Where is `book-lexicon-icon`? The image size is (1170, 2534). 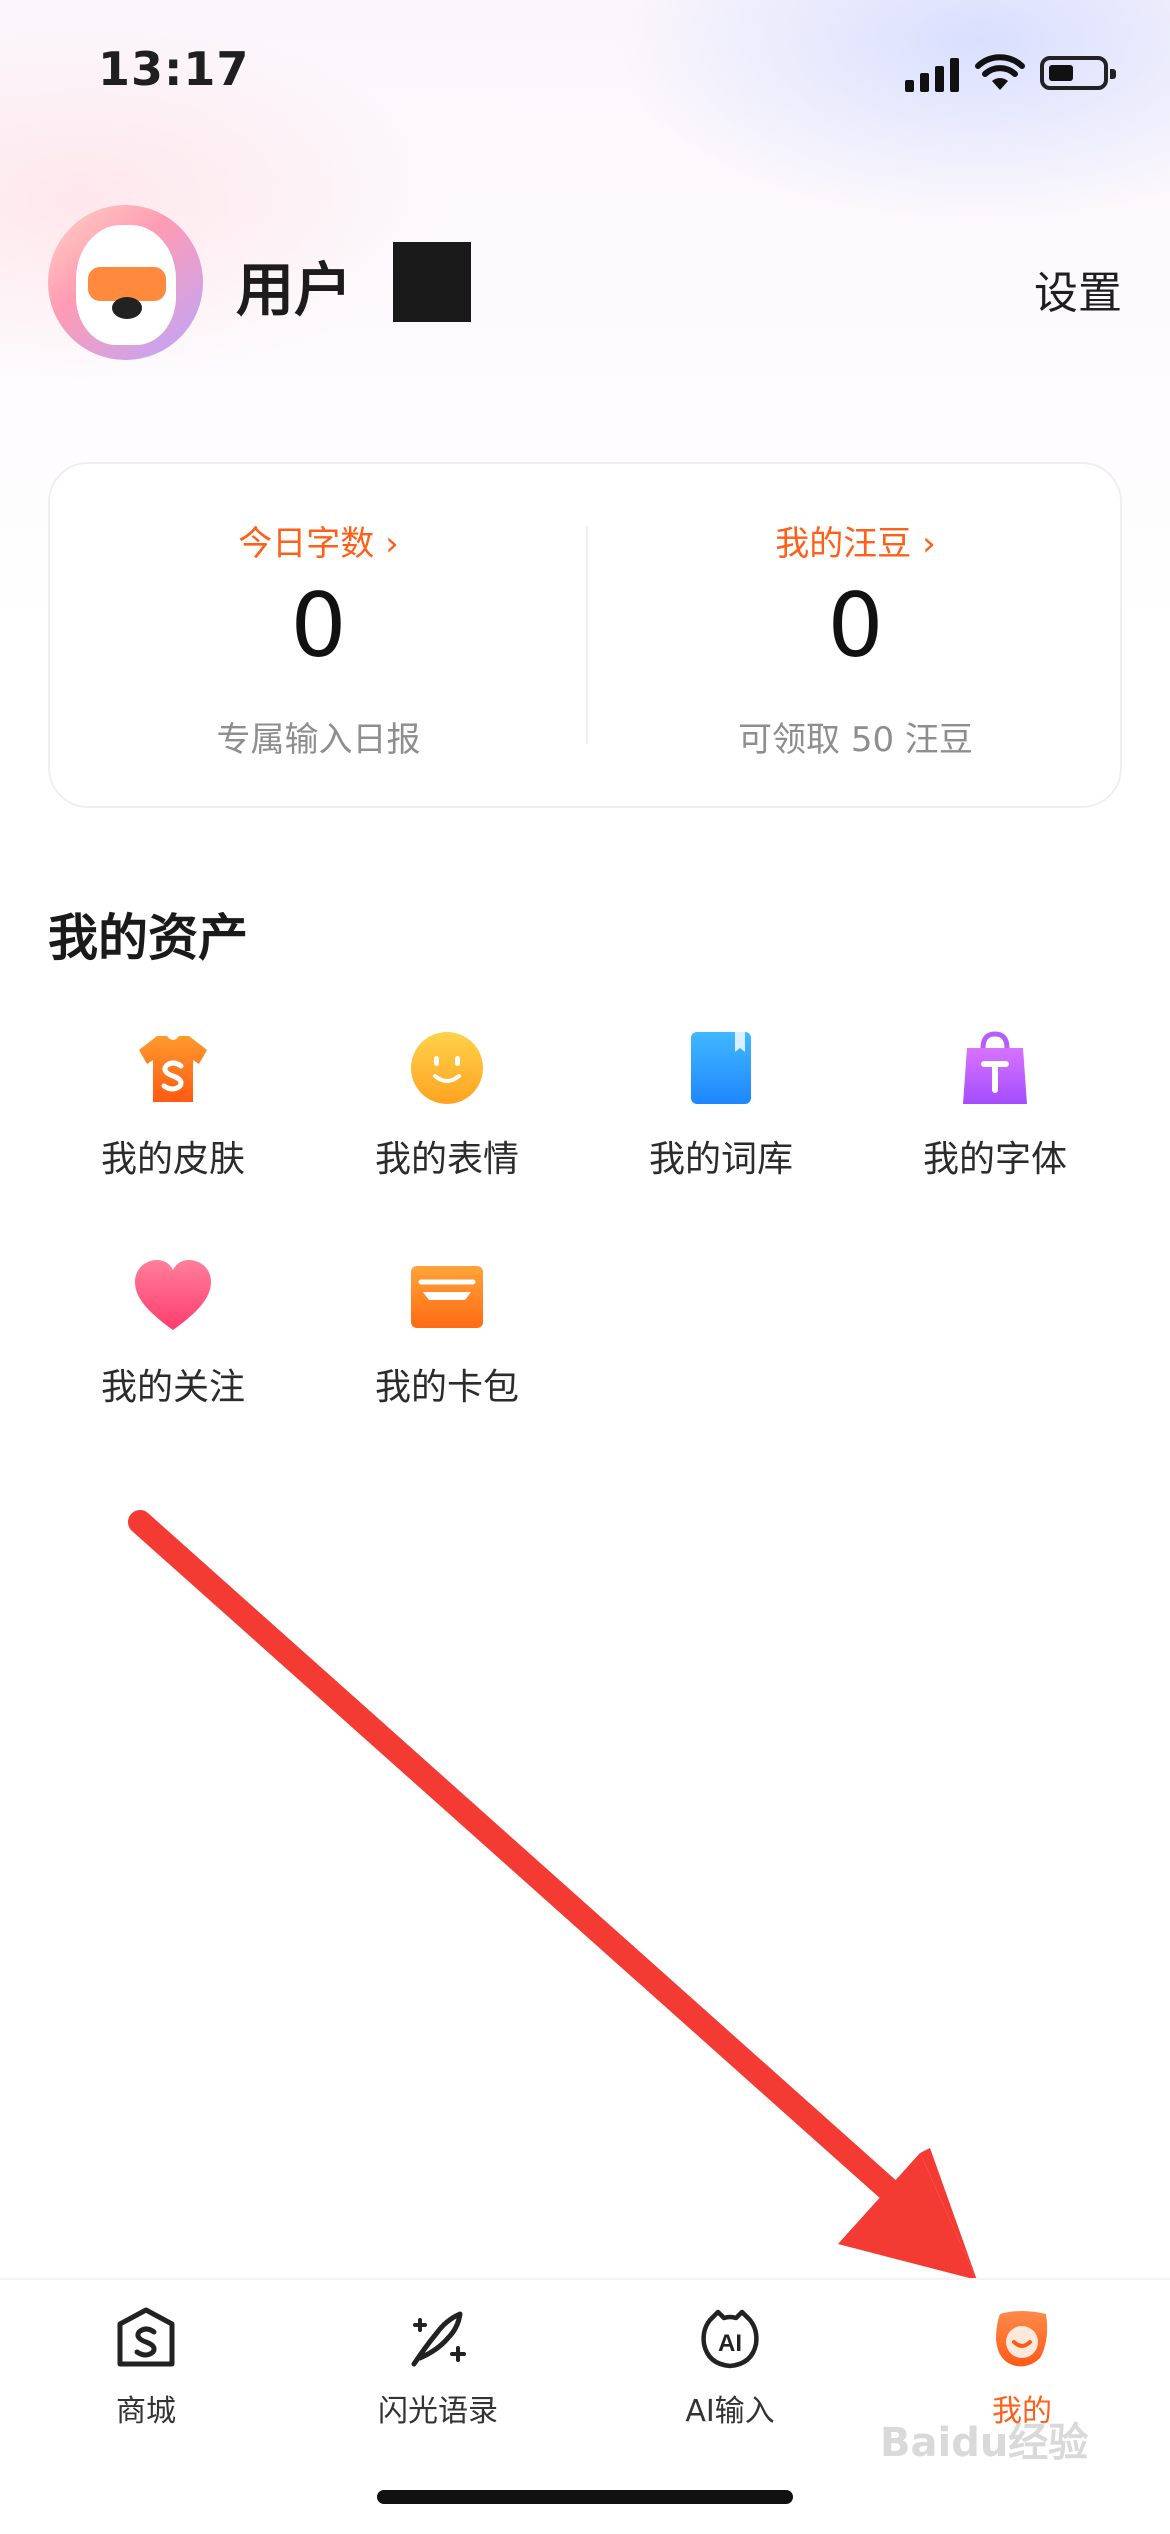 book-lexicon-icon is located at coordinates (721, 1068).